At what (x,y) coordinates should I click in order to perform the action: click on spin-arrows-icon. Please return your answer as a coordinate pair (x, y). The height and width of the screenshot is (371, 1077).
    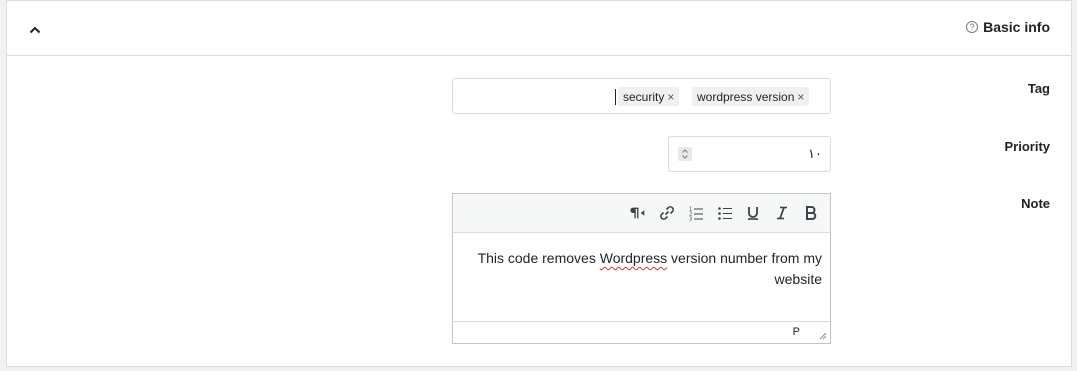
    Looking at the image, I should click on (685, 154).